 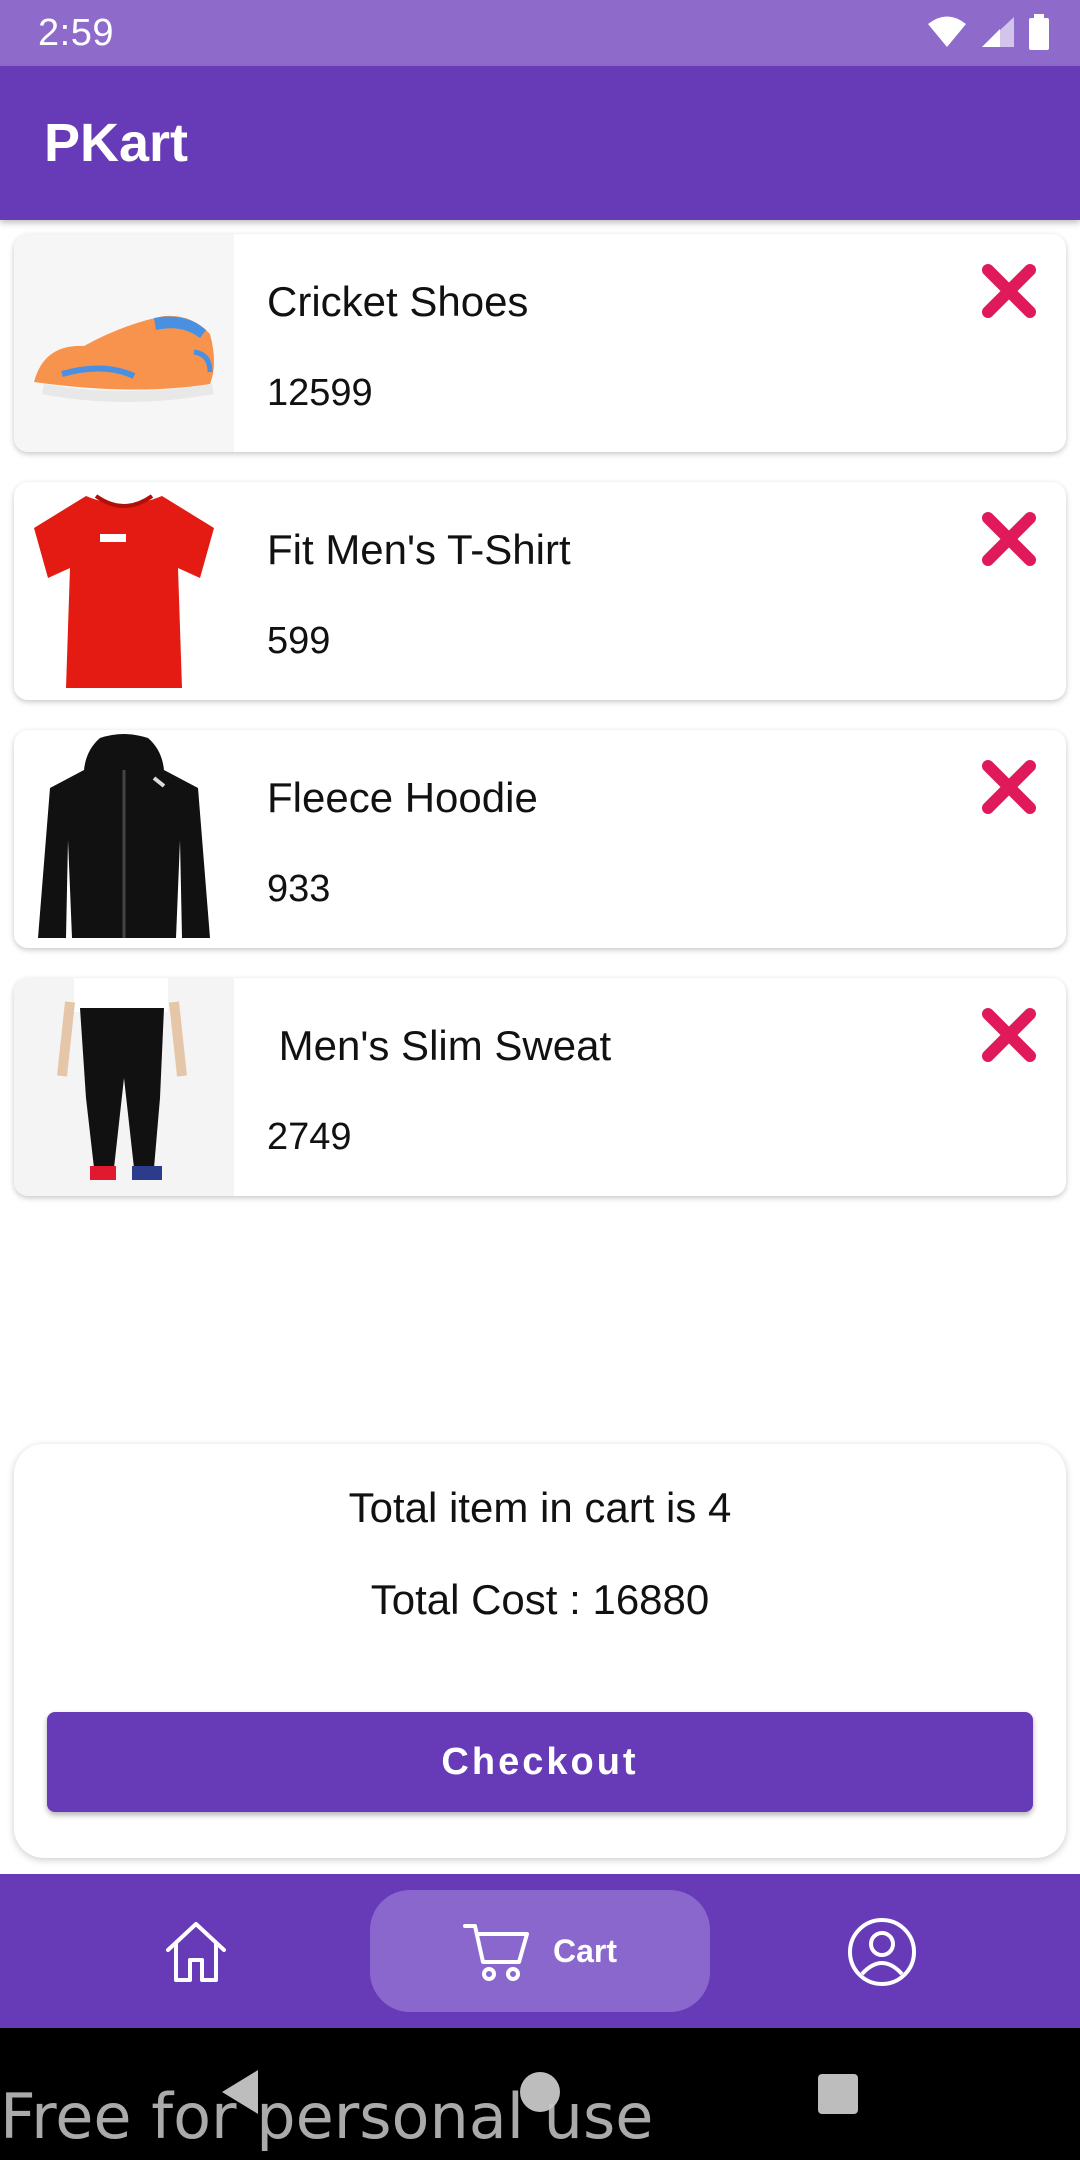 What do you see at coordinates (124, 343) in the screenshot?
I see `product-image-cricket-shoes` at bounding box center [124, 343].